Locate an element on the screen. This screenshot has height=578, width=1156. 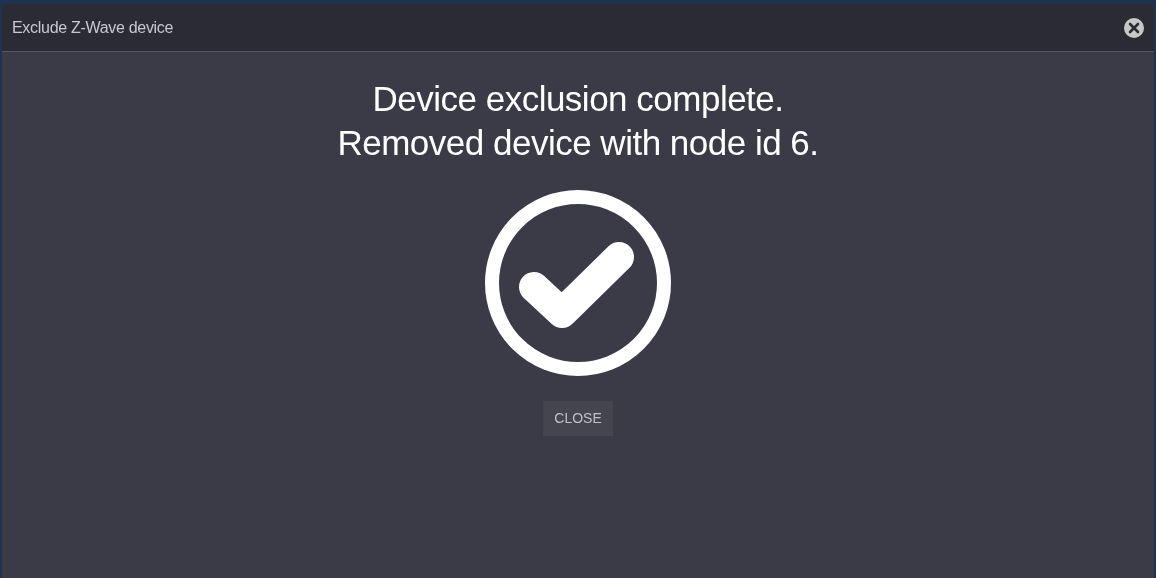
close-button: CLOSE is located at coordinates (578, 418).